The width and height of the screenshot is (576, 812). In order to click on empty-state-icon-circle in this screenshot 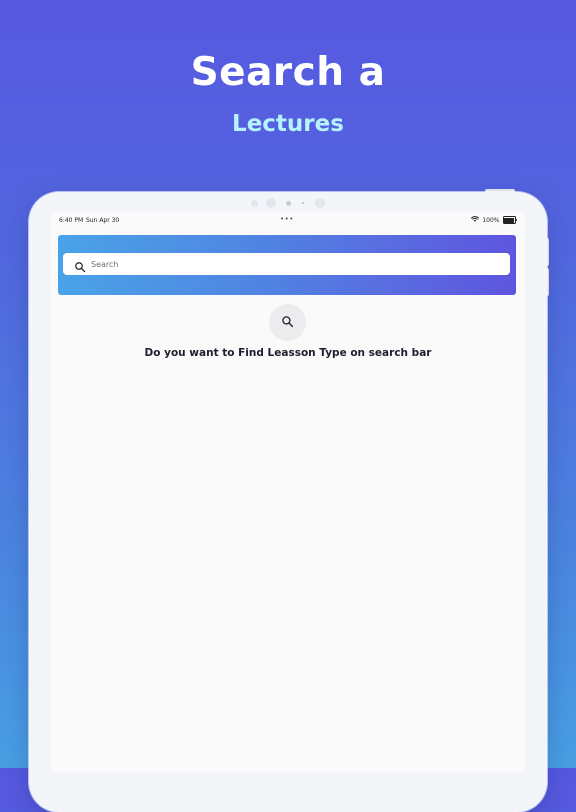, I will do `click(287, 322)`.